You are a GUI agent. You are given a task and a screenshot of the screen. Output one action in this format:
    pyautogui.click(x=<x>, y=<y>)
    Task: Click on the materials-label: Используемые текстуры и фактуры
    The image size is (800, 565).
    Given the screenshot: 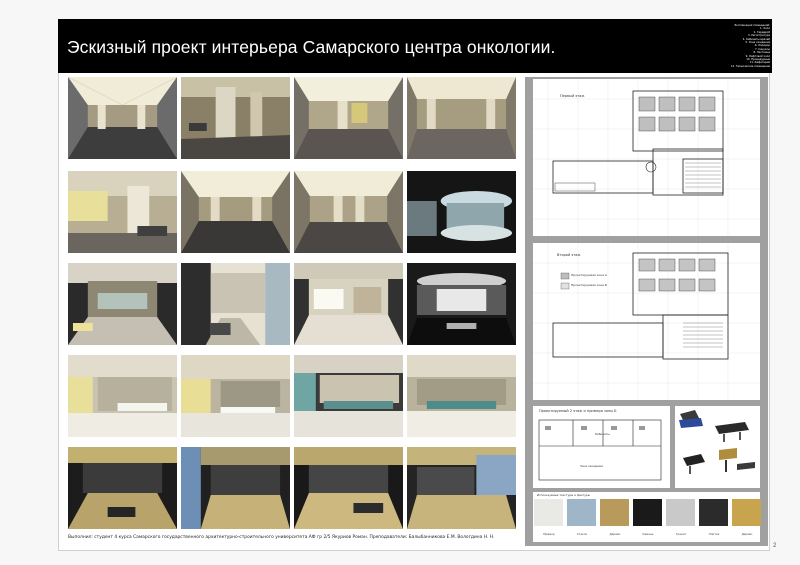 What is the action you would take?
    pyautogui.click(x=563, y=495)
    